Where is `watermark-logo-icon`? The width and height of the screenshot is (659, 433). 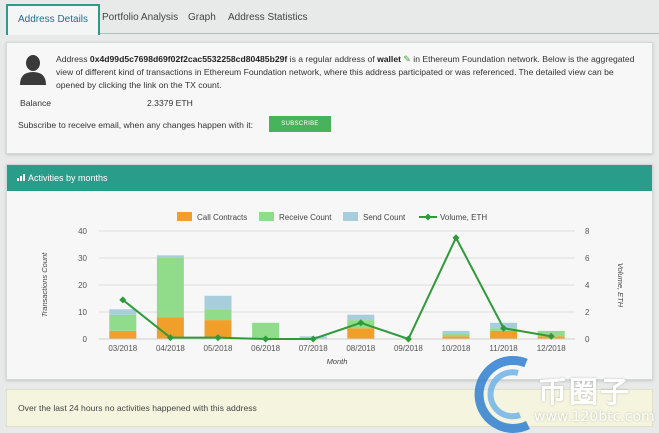
watermark-logo-icon is located at coordinates (502, 394).